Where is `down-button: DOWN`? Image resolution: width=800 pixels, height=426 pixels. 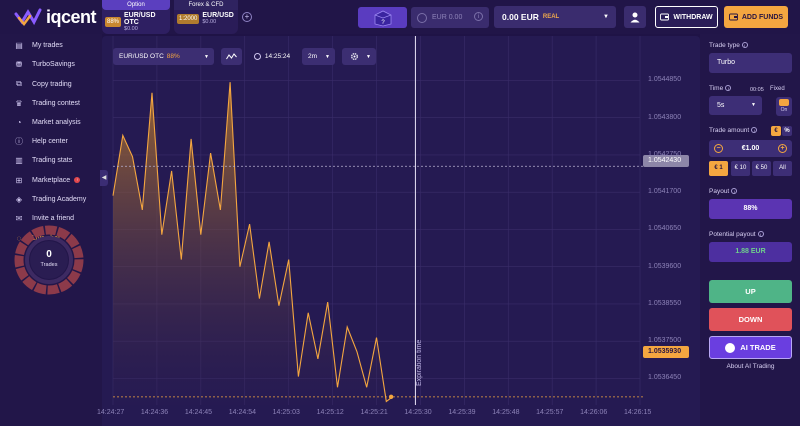
down-button: DOWN is located at coordinates (750, 319).